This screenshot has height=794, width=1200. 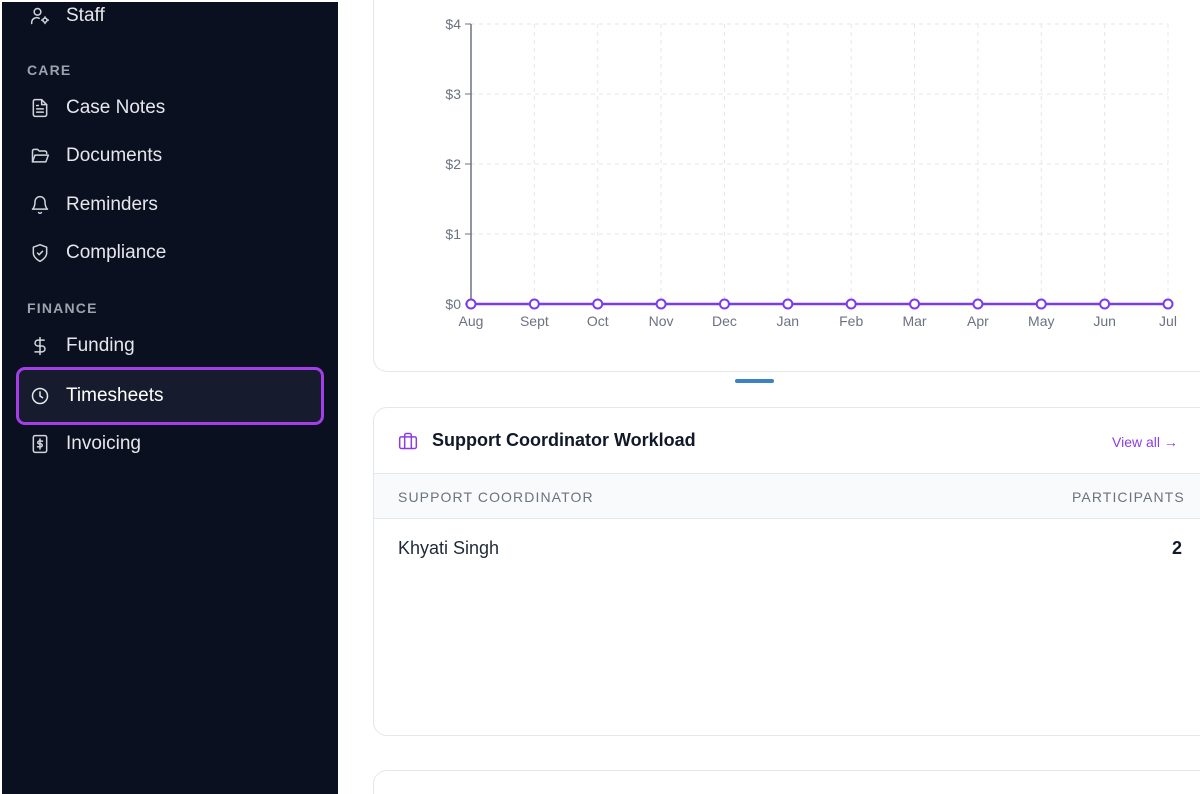 I want to click on x-tick-label: Nov, so click(x=661, y=321).